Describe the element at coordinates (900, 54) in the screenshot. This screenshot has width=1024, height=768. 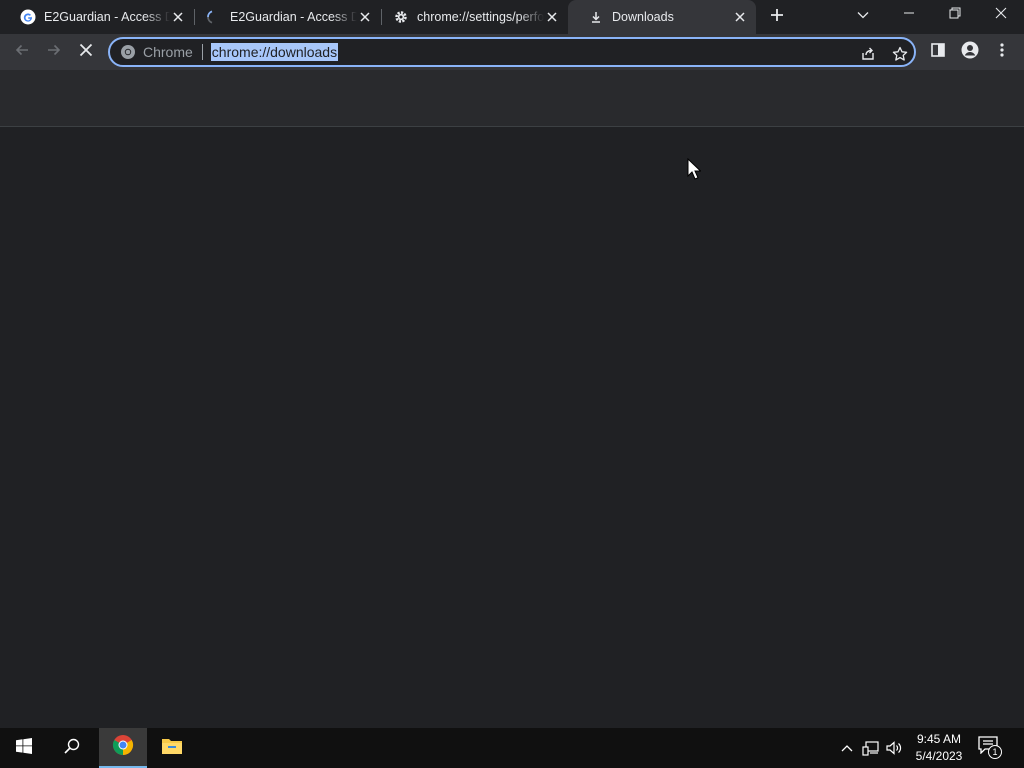
I see `bookmark-star-icon` at that location.